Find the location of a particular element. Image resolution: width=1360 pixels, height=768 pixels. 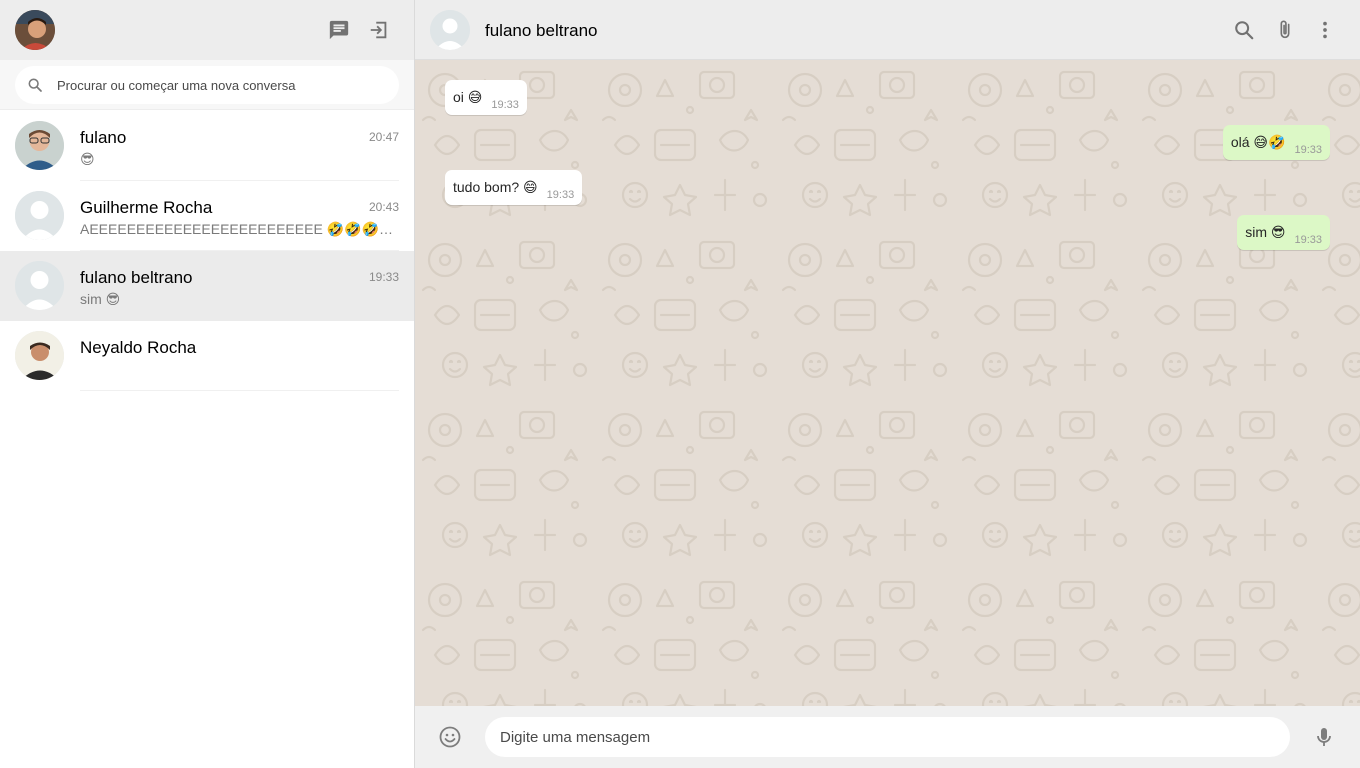

contact-name: fulano beltrano is located at coordinates (541, 31).